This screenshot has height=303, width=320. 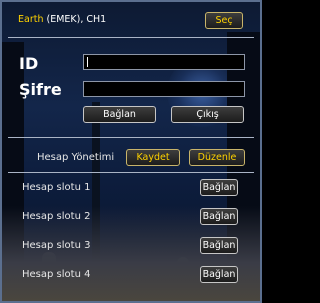 I want to click on select-server-button: Seç, so click(x=224, y=20).